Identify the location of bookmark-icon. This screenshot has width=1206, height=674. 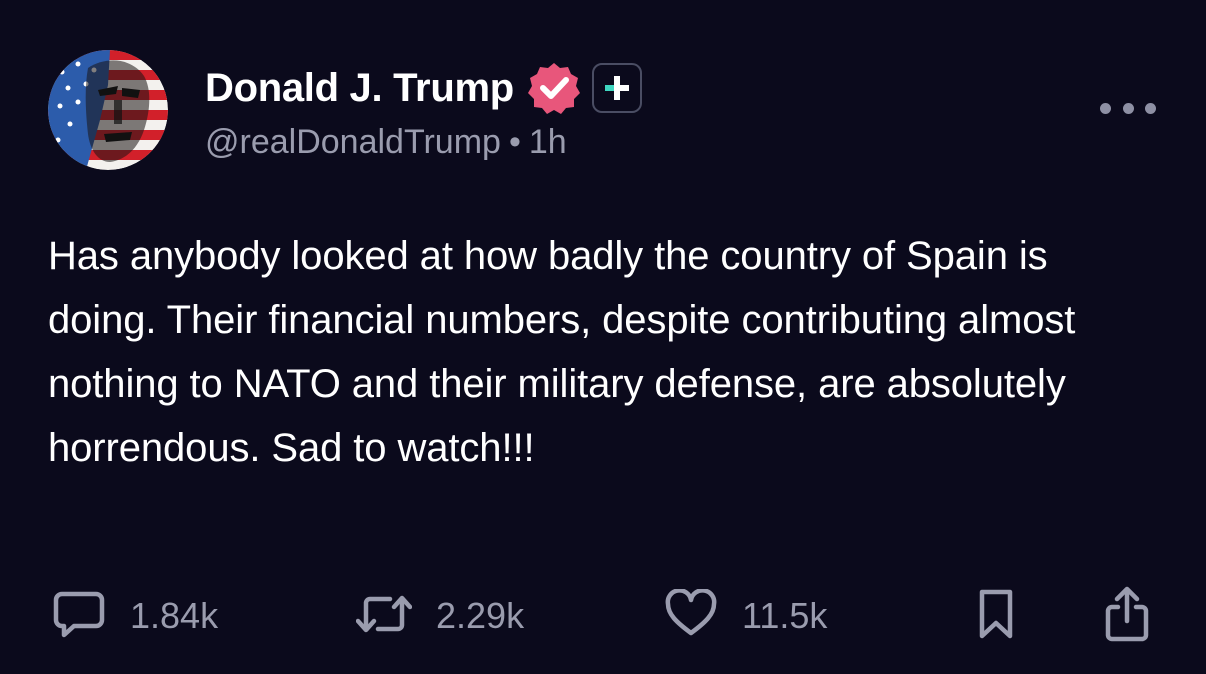
(996, 616).